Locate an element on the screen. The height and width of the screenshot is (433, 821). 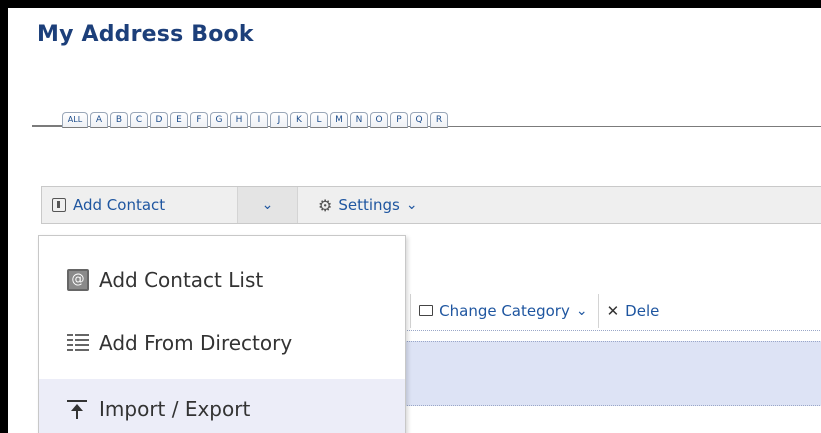
tab-e: E is located at coordinates (179, 120).